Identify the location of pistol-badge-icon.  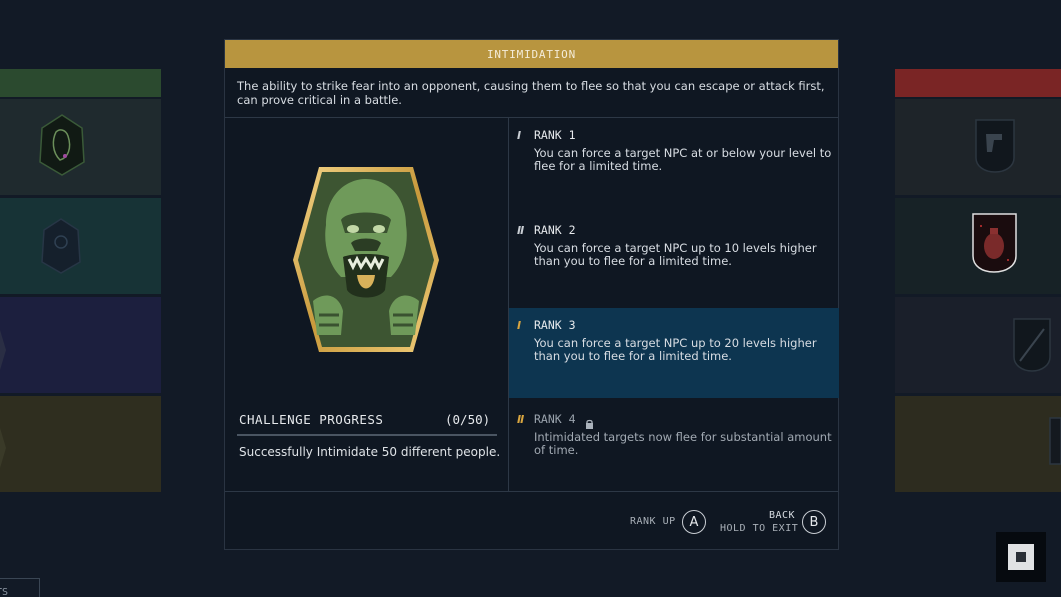
(995, 148).